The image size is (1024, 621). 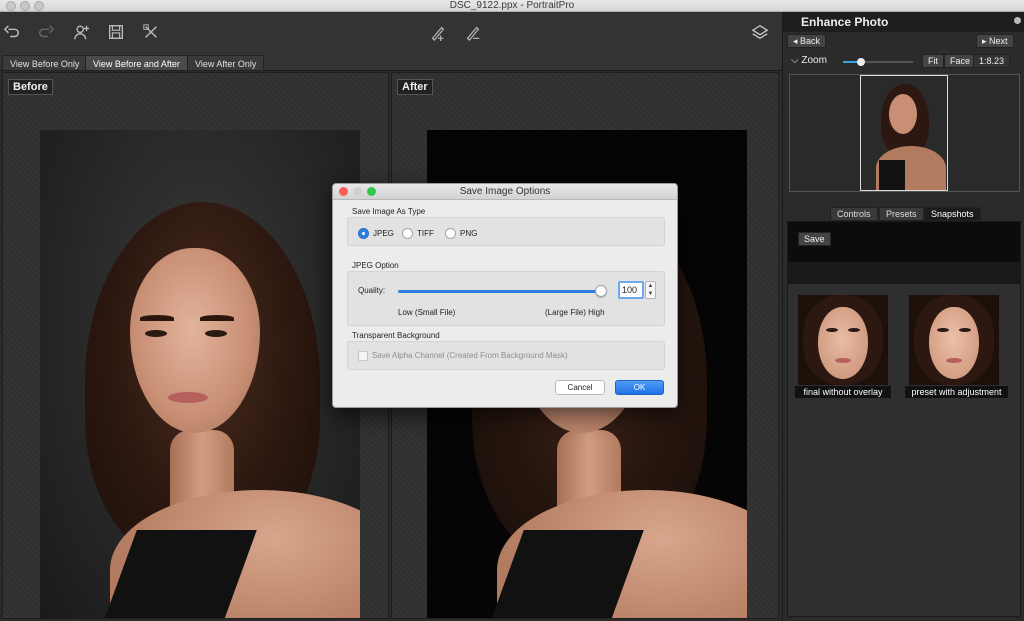 I want to click on brush-add-icon, so click(x=438, y=32).